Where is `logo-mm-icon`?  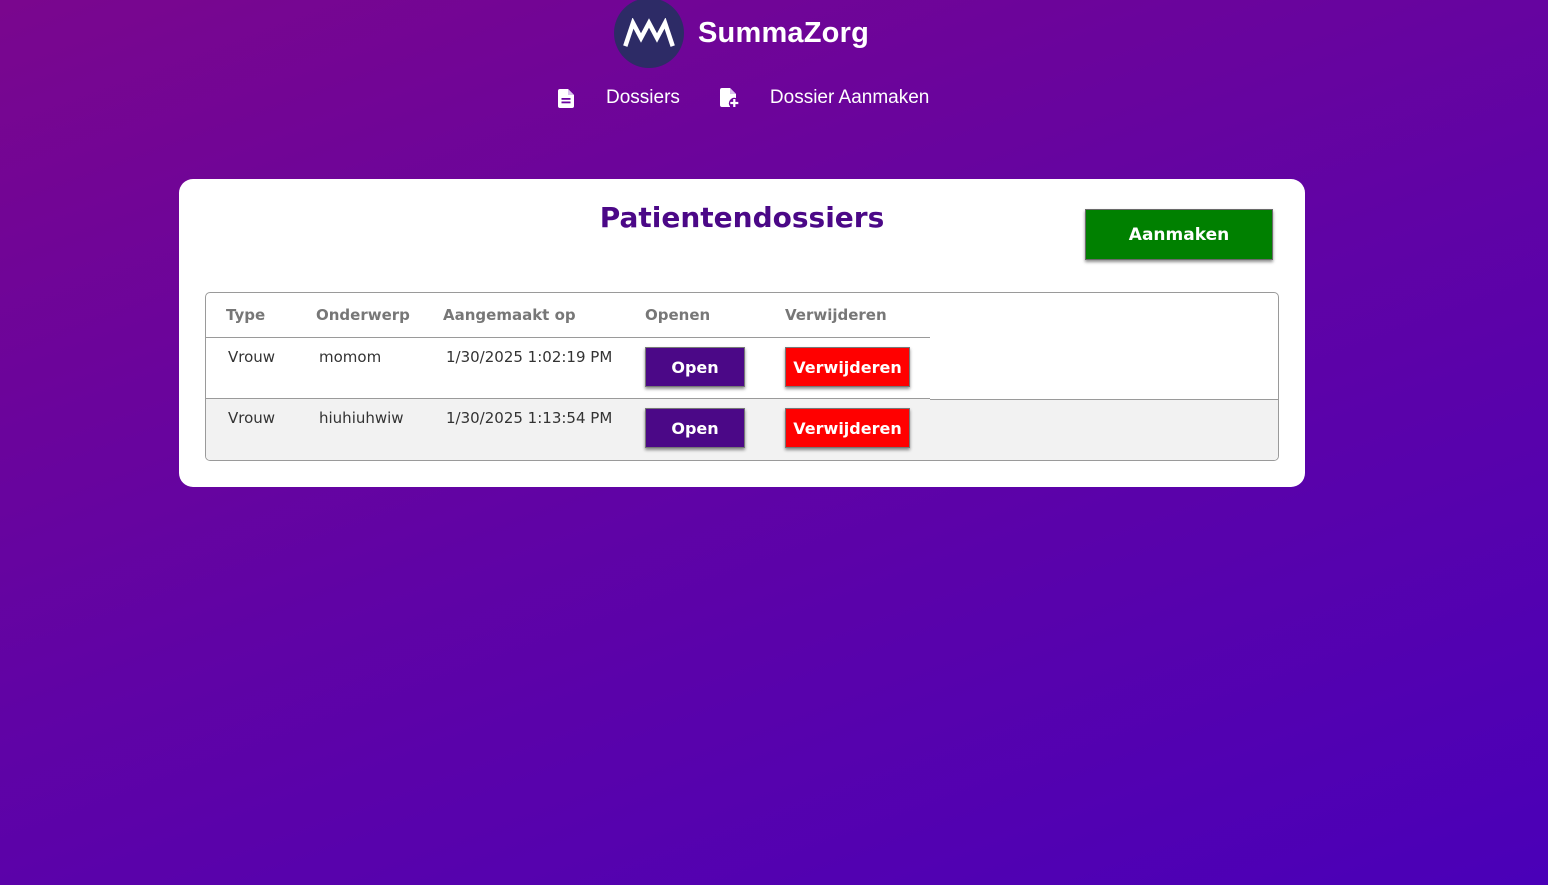 logo-mm-icon is located at coordinates (649, 32).